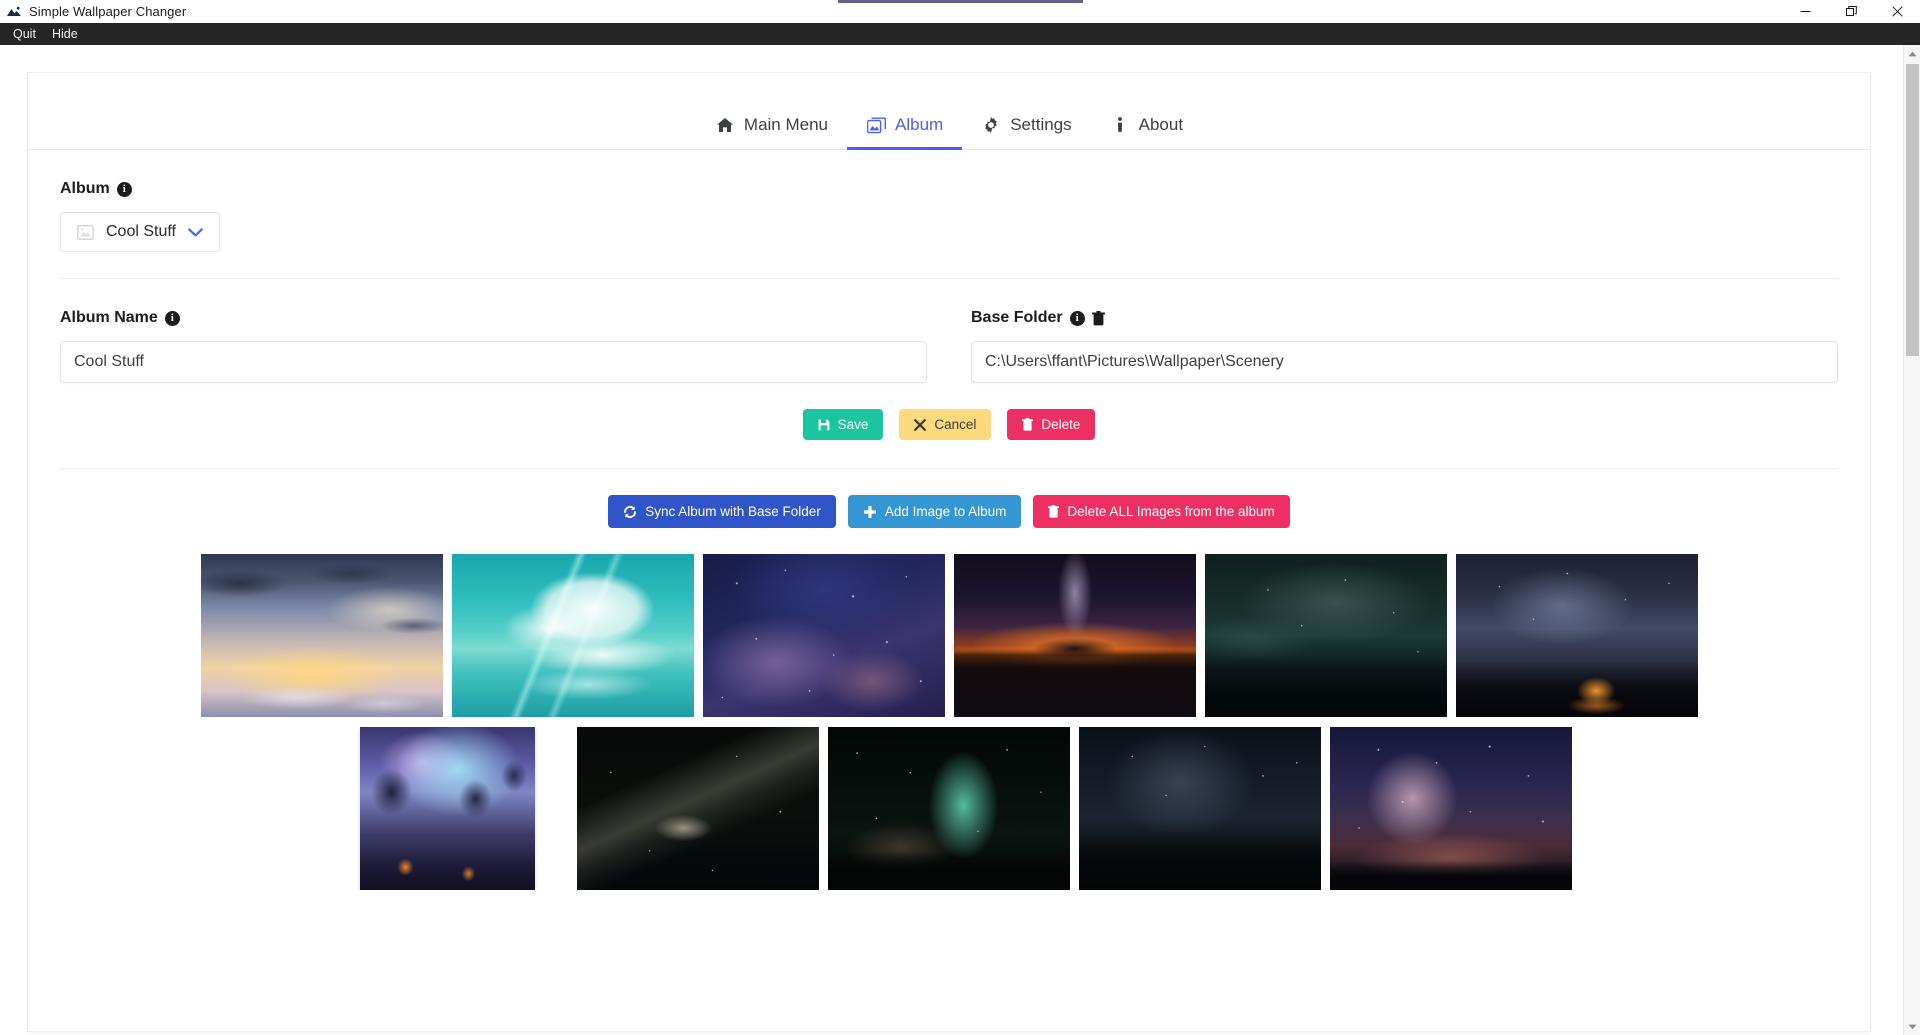 The image size is (1920, 1035). Describe the element at coordinates (1576, 635) in the screenshot. I see `thumbnail-lake-campfire` at that location.